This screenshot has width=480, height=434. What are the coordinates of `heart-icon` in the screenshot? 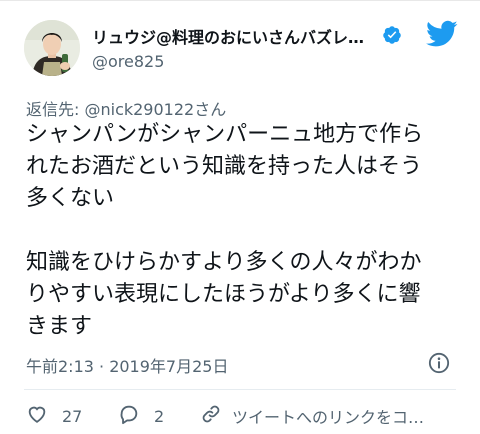 It's located at (37, 416).